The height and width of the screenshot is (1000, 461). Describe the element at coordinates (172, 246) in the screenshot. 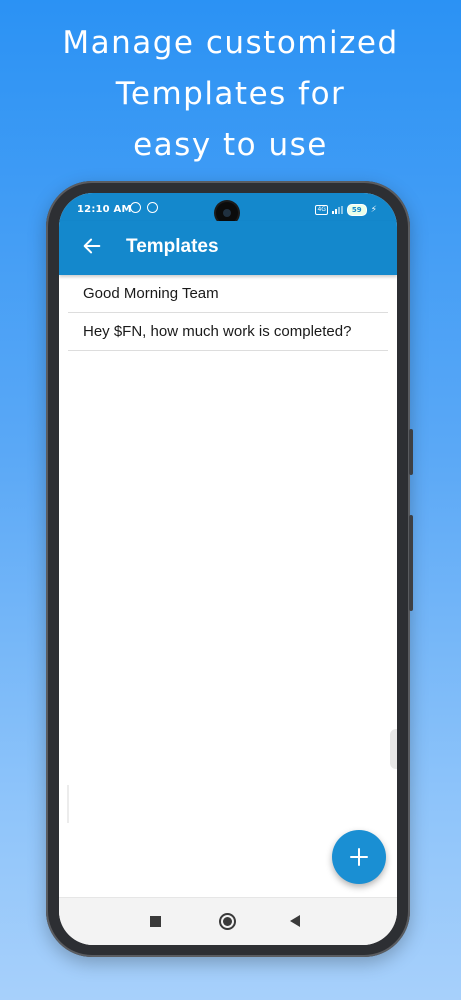

I see `page-title: Templates` at that location.